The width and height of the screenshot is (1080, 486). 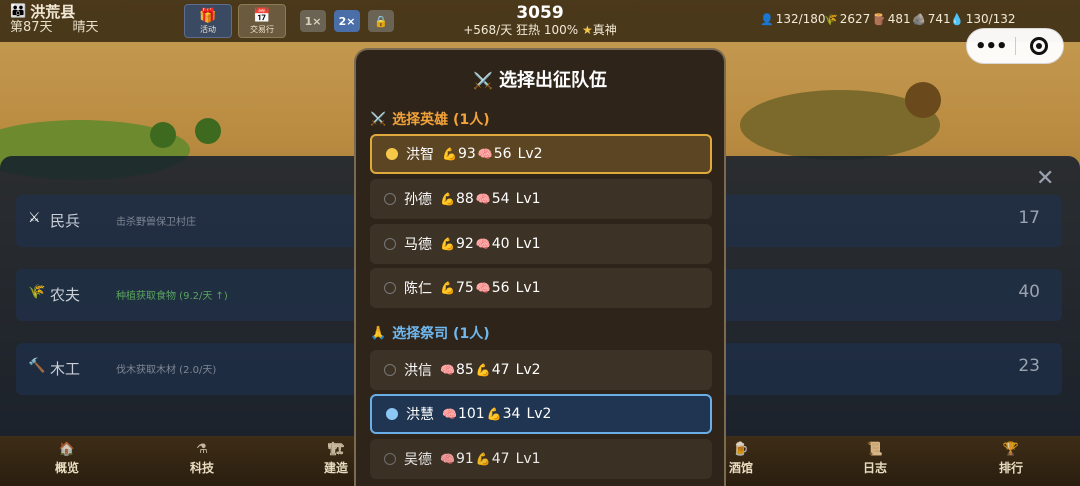 I want to click on activity-label: 活动, so click(x=208, y=29).